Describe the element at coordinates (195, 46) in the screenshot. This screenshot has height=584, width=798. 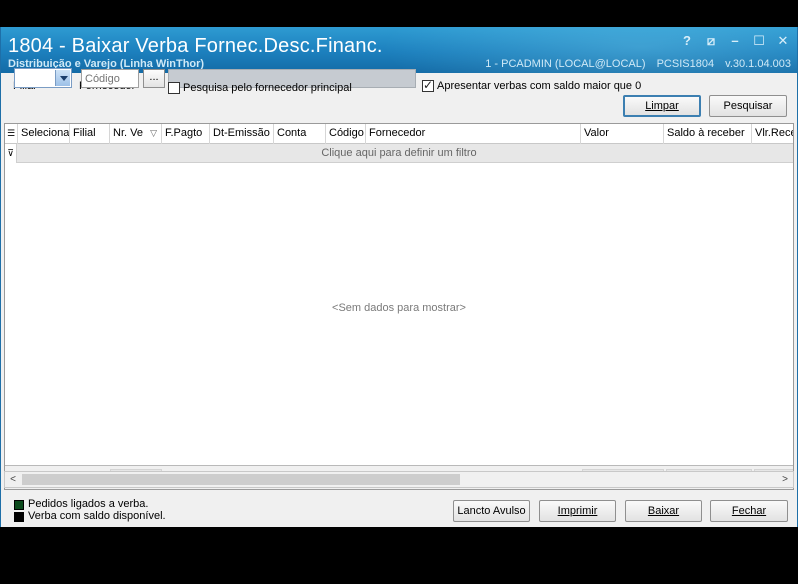
I see `window-title: 1804 - Baixar Verba Fornec.Desc.Financ.` at that location.